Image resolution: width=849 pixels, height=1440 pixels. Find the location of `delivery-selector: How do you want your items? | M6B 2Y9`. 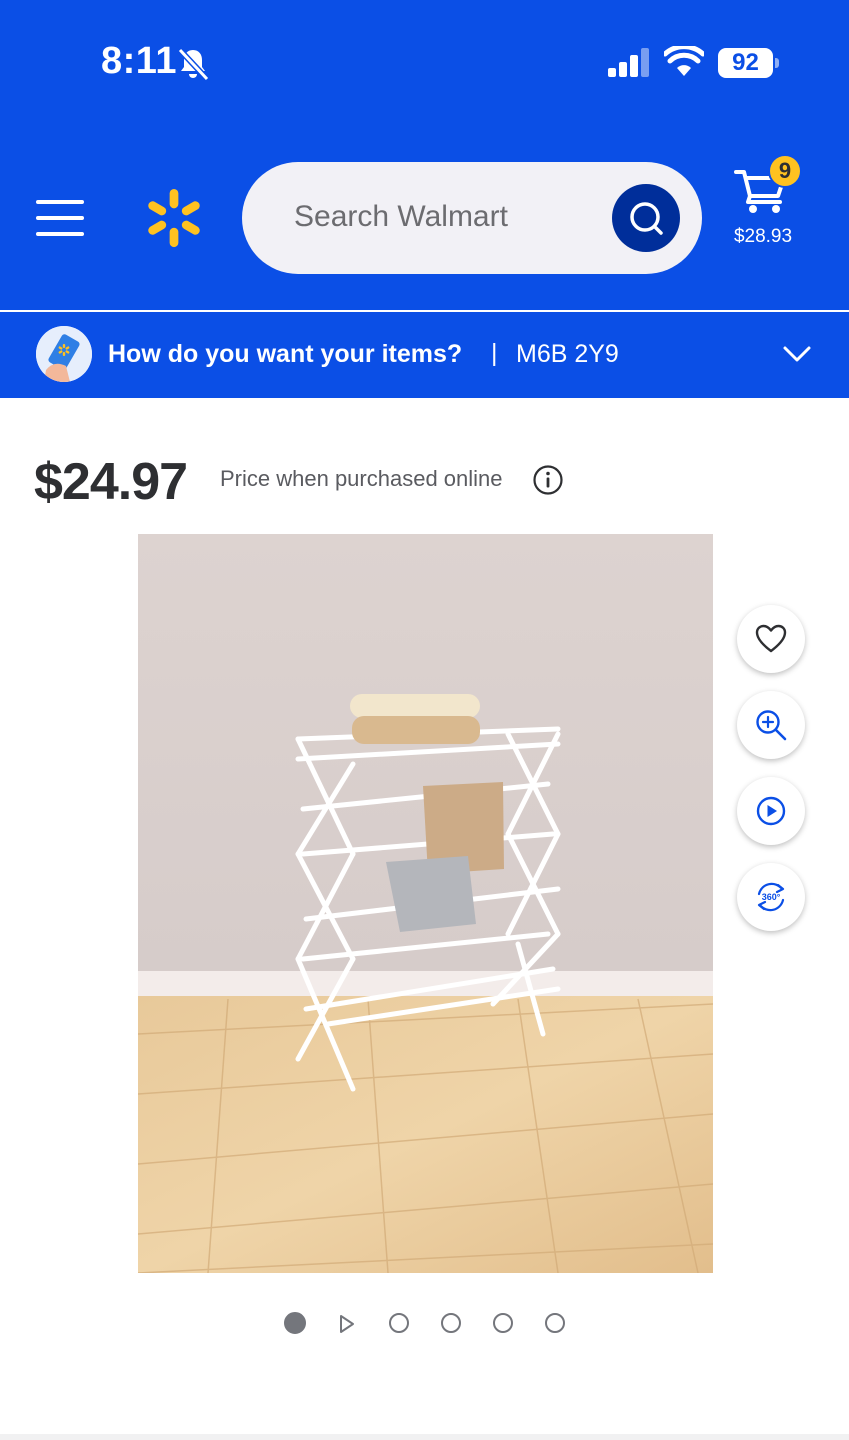

delivery-selector: How do you want your items? | M6B 2Y9 is located at coordinates (424, 355).